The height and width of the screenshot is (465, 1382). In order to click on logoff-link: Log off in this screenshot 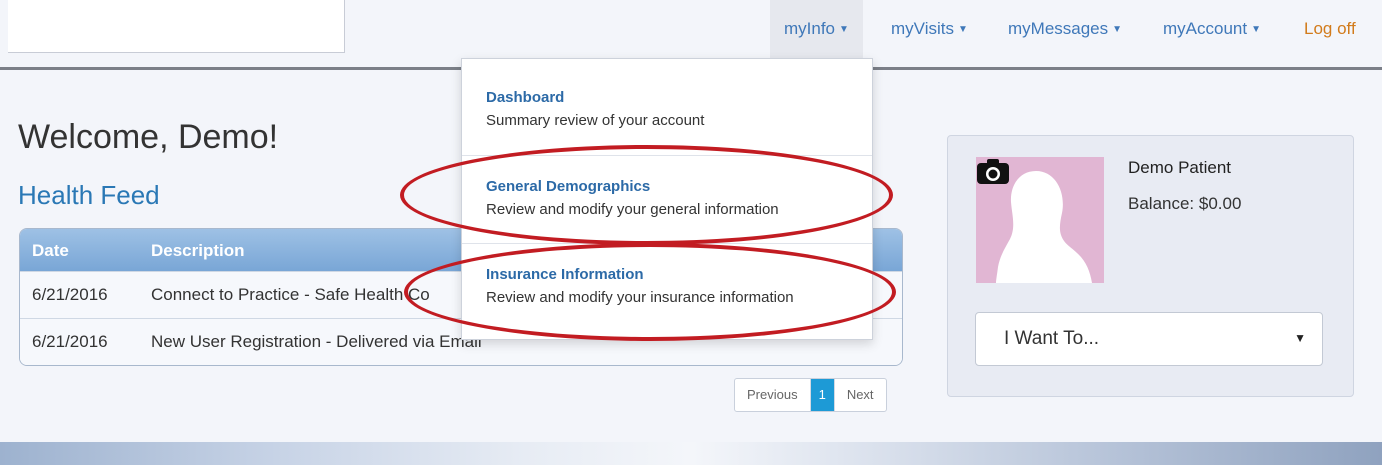, I will do `click(1330, 29)`.